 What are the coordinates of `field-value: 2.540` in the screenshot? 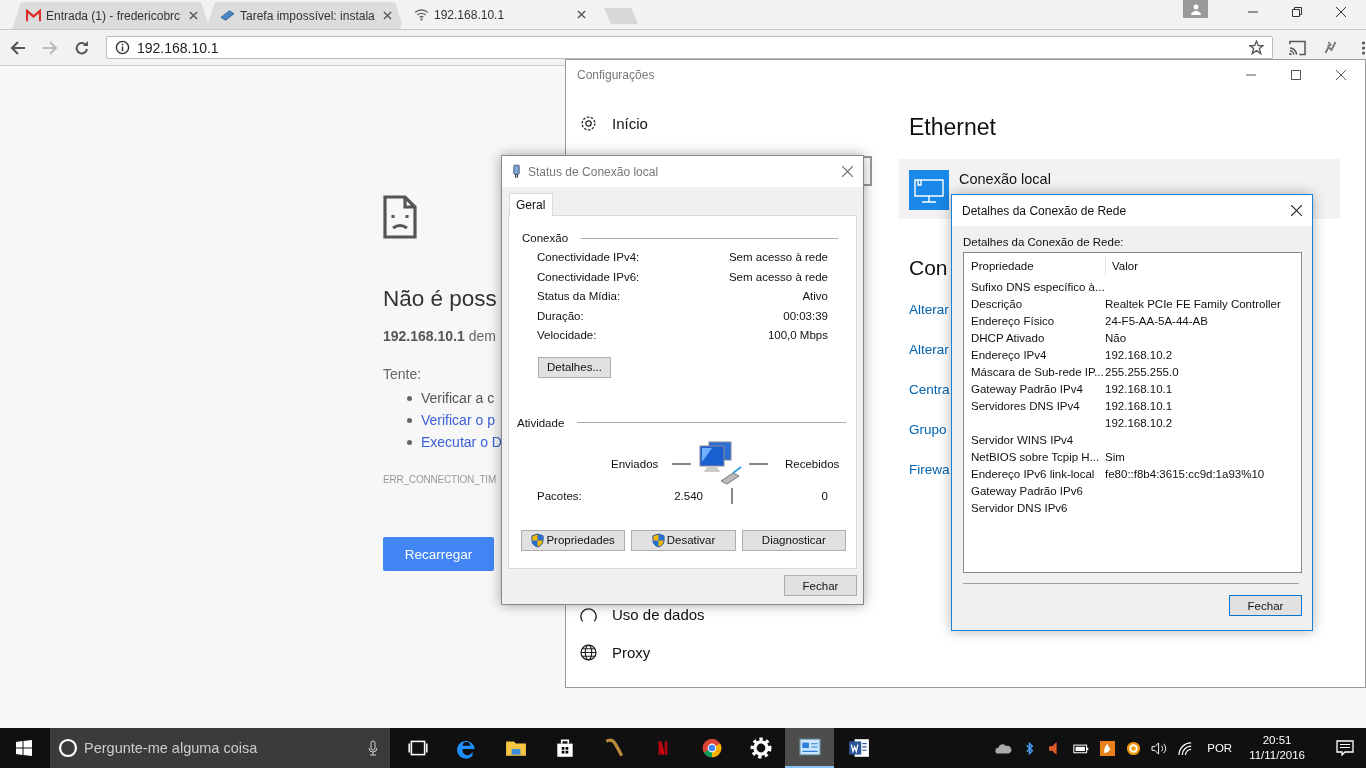 It's located at (688, 495).